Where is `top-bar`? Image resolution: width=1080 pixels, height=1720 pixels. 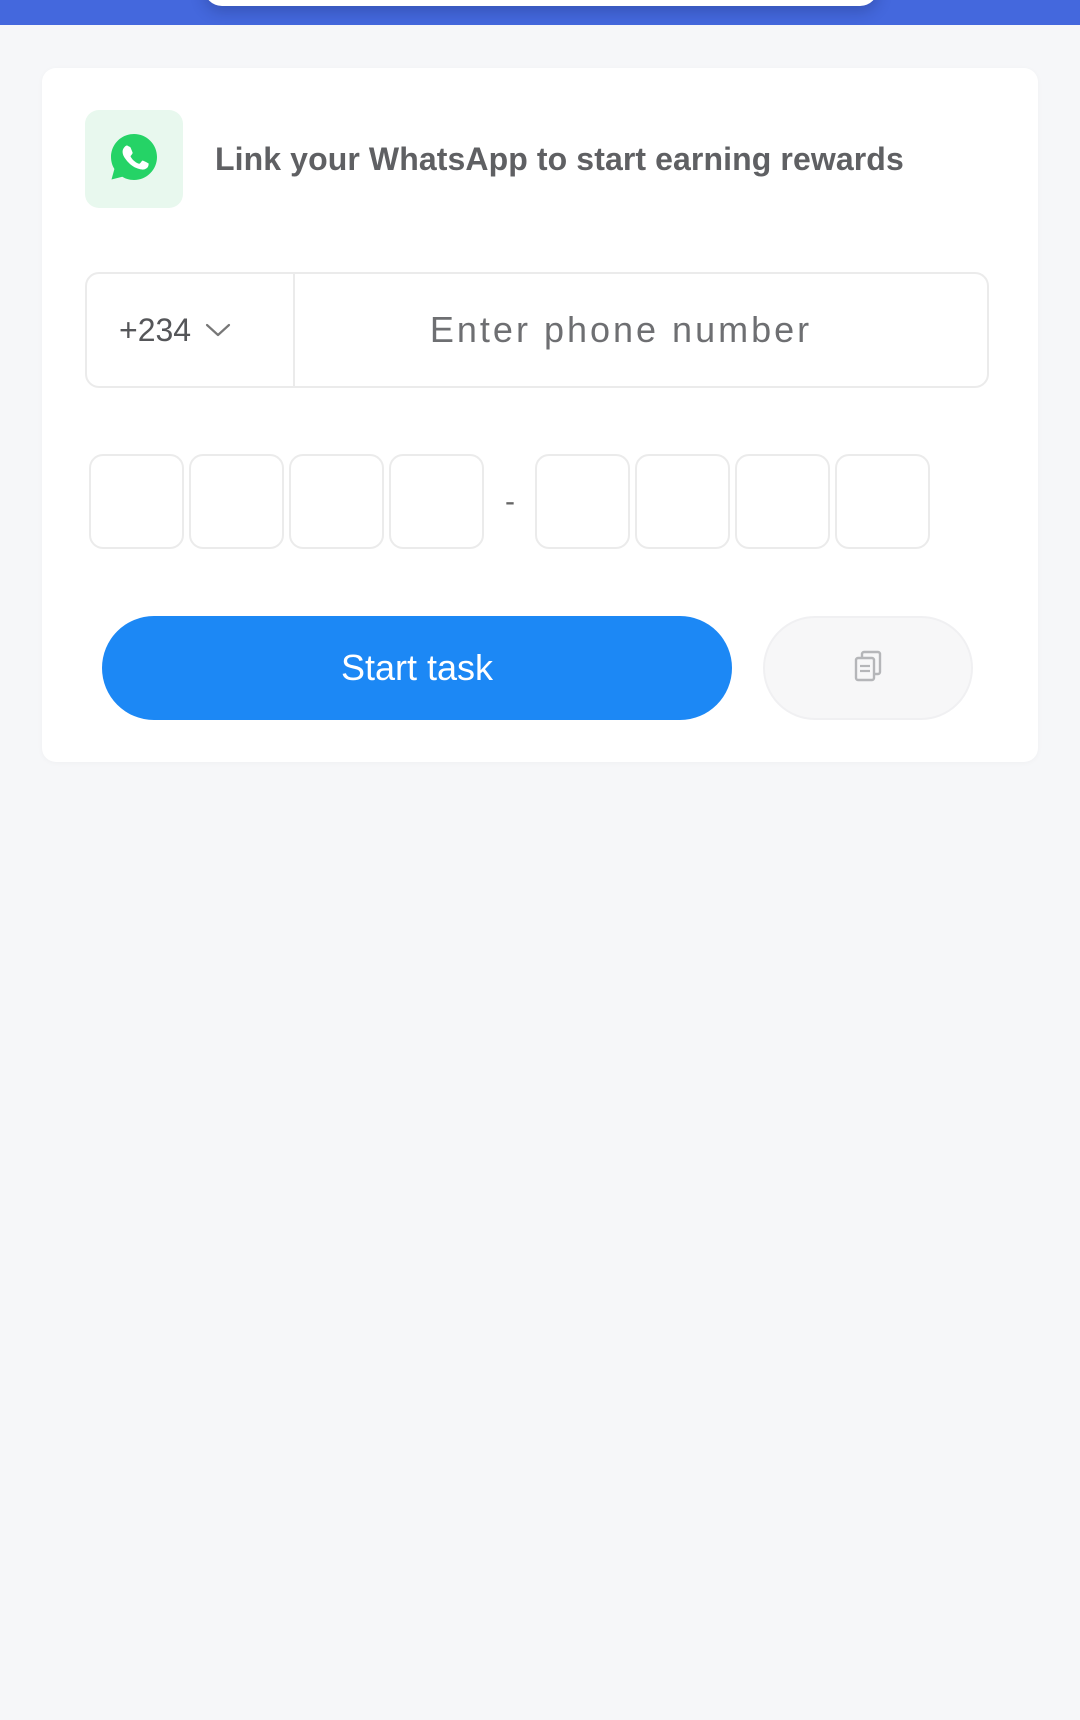 top-bar is located at coordinates (540, 12).